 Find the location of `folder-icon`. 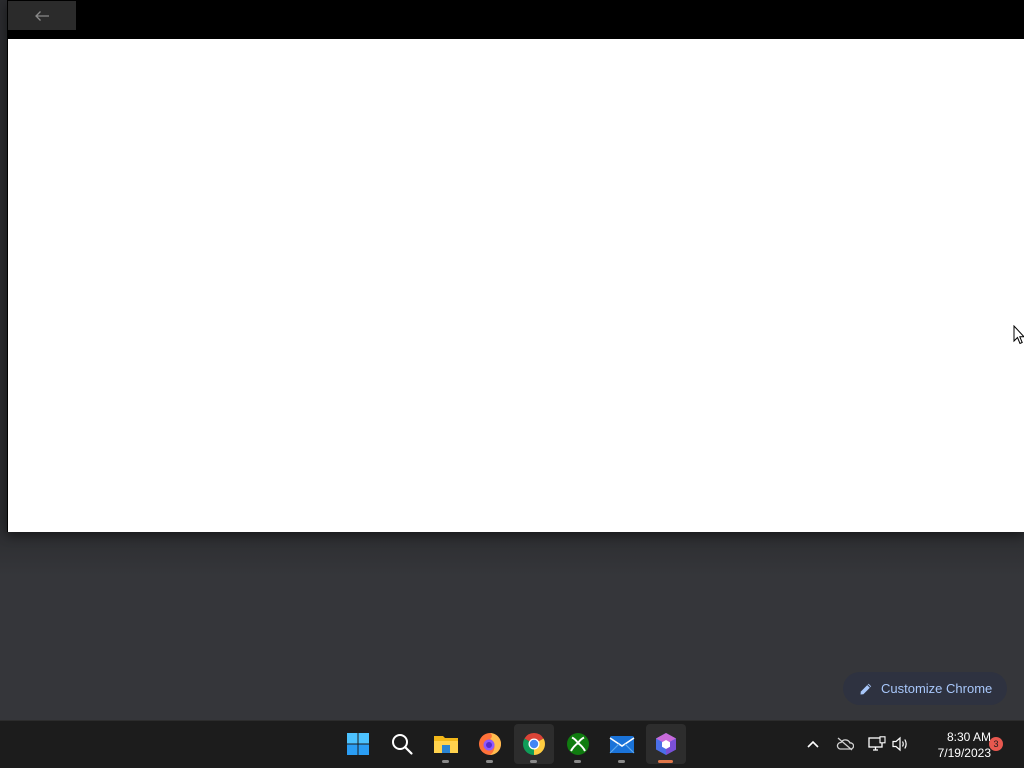

folder-icon is located at coordinates (446, 744).